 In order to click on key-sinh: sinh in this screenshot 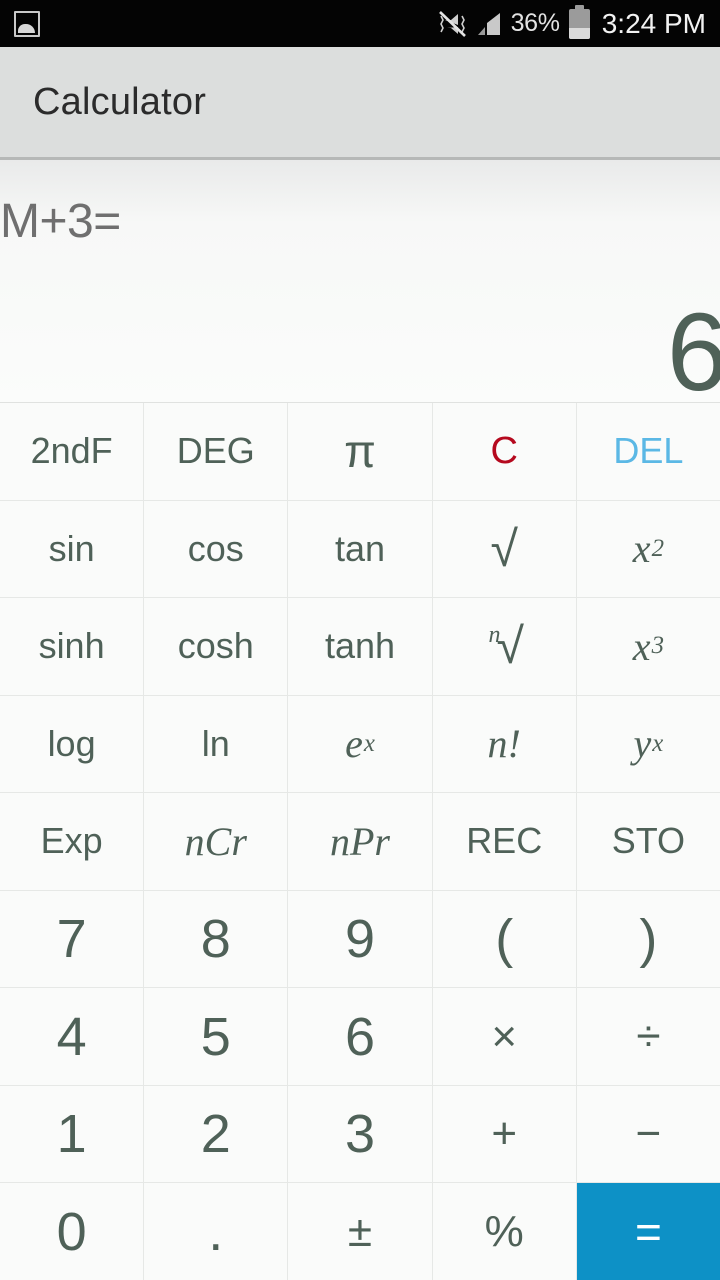, I will do `click(72, 646)`.